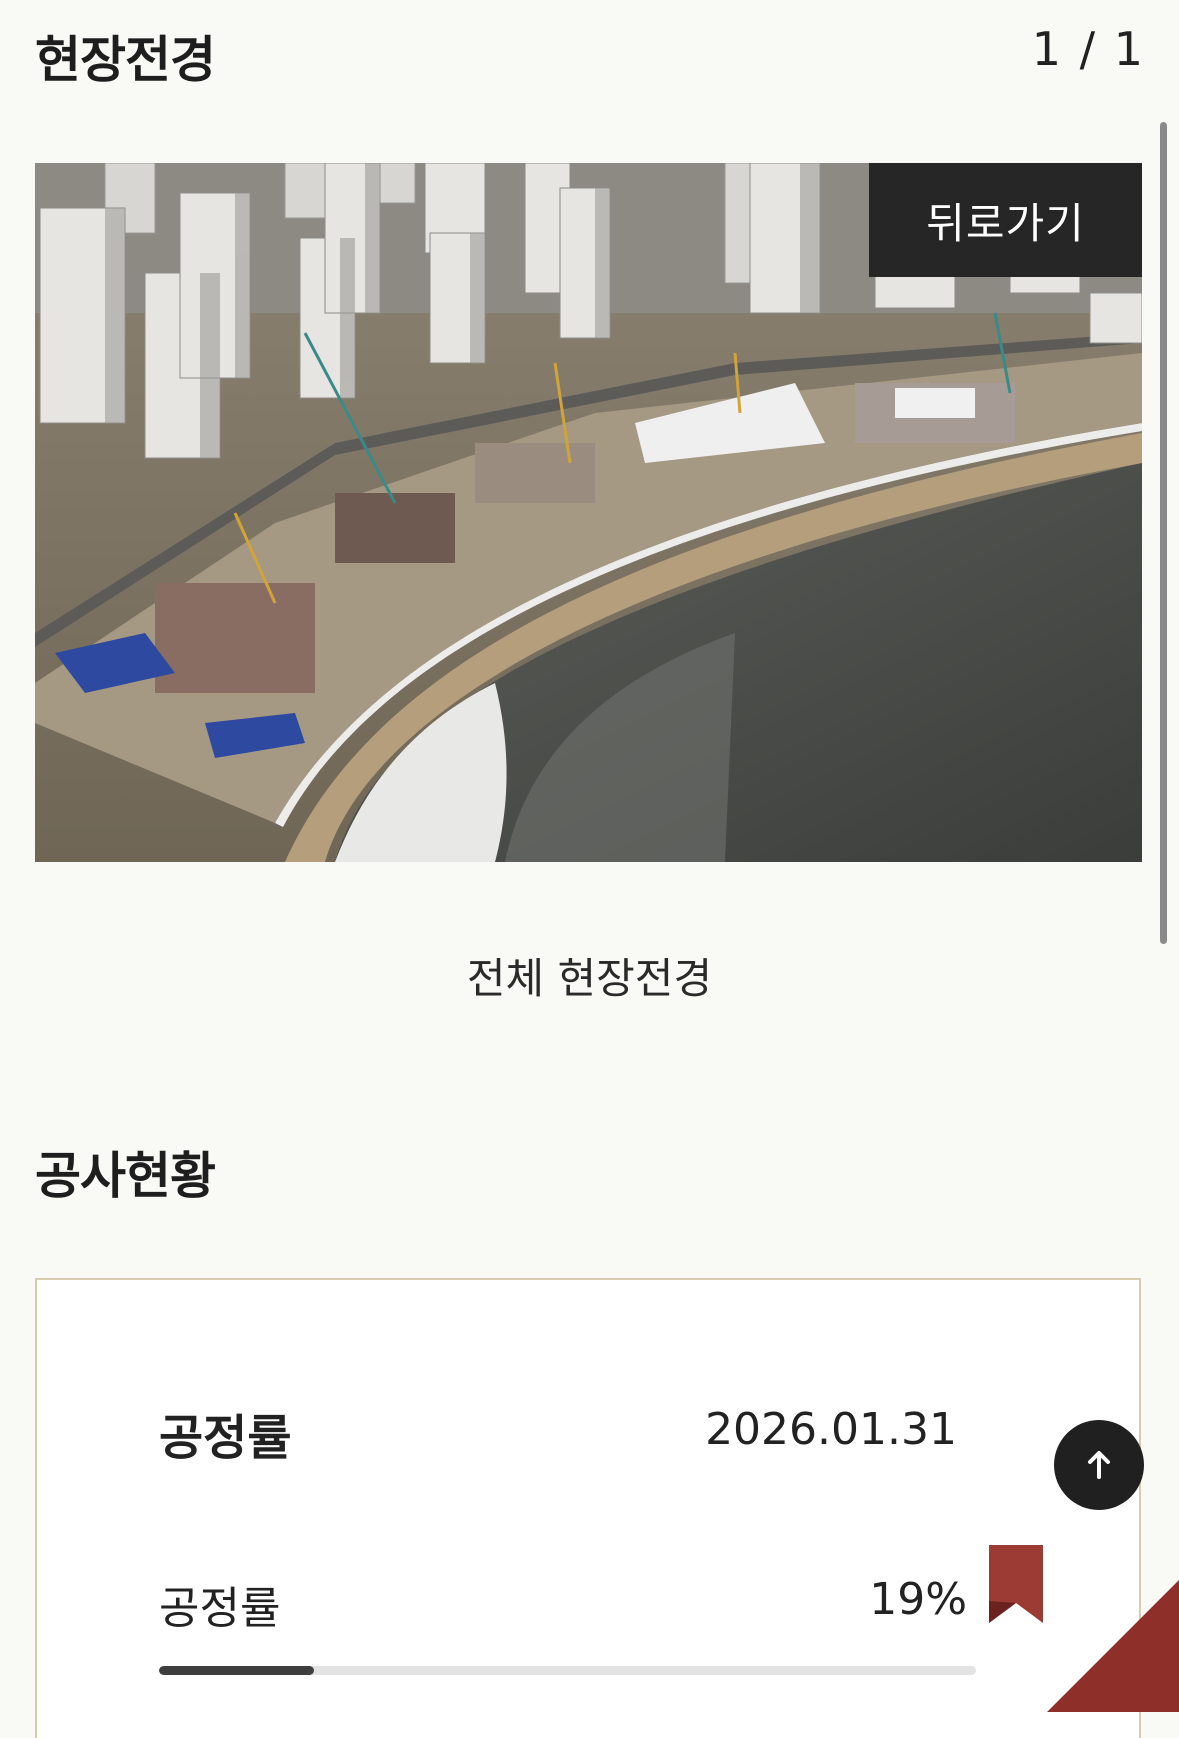  What do you see at coordinates (831, 1429) in the screenshot?
I see `card-date: 2026.01.31` at bounding box center [831, 1429].